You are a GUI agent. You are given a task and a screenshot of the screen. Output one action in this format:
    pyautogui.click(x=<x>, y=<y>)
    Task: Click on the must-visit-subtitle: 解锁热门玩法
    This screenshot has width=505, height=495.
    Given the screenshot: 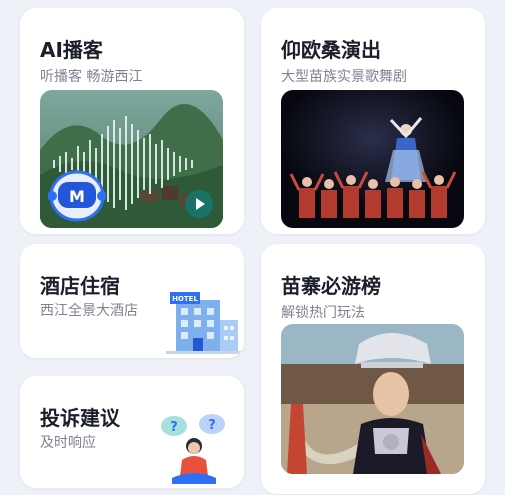 What is the action you would take?
    pyautogui.click(x=323, y=313)
    